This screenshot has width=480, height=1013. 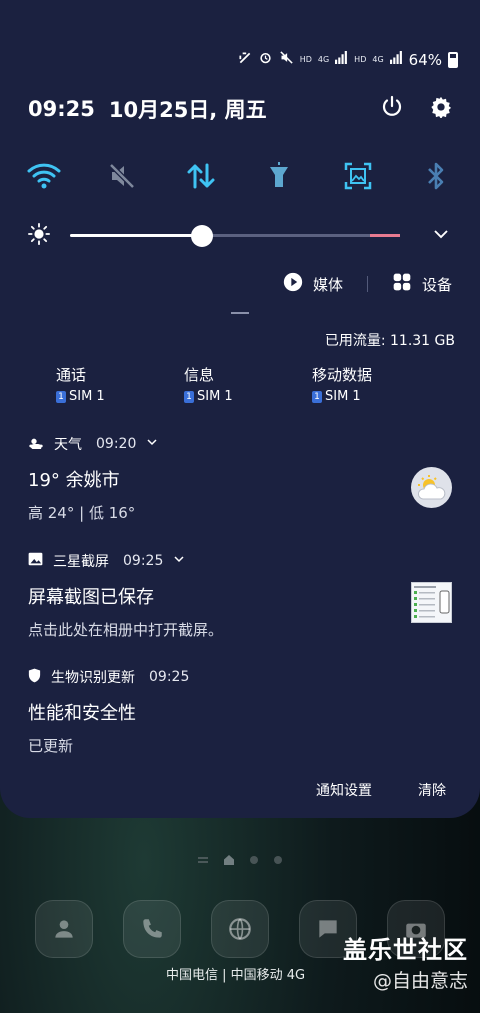 I want to click on panel-drag-handle, so click(x=240, y=313).